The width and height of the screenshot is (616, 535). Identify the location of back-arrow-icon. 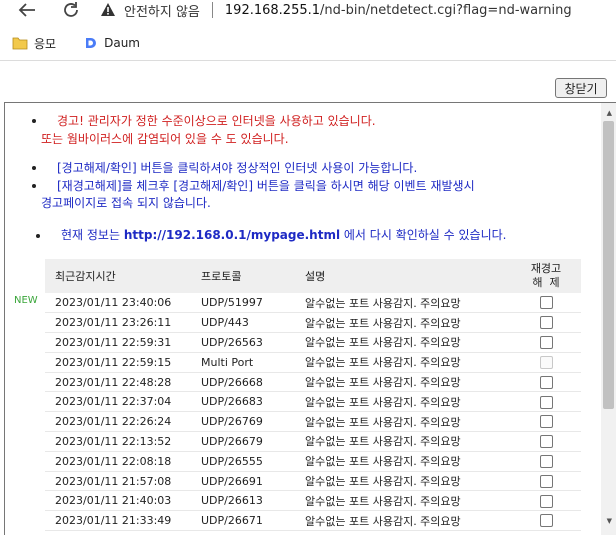
(26, 10).